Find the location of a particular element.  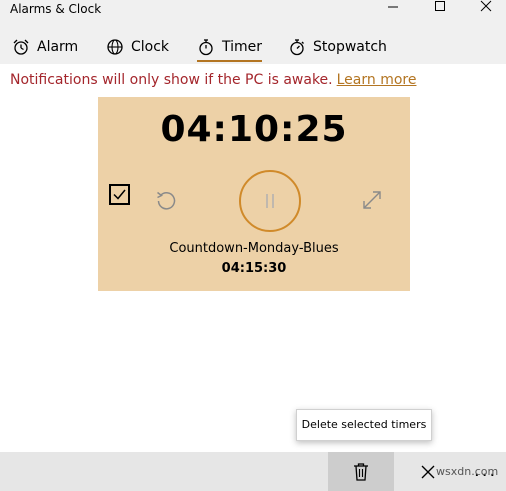

tab-timer: Timer is located at coordinates (230, 48).